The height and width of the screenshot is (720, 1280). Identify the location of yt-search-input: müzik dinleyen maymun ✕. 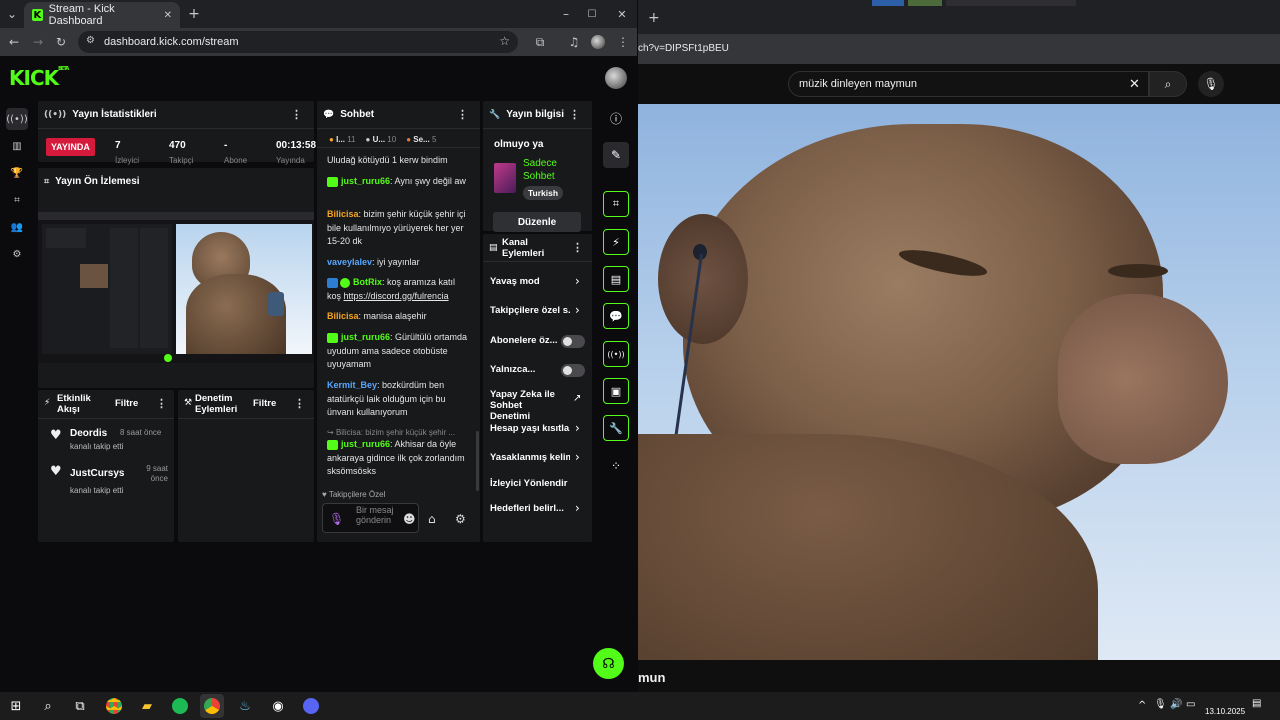
(968, 84).